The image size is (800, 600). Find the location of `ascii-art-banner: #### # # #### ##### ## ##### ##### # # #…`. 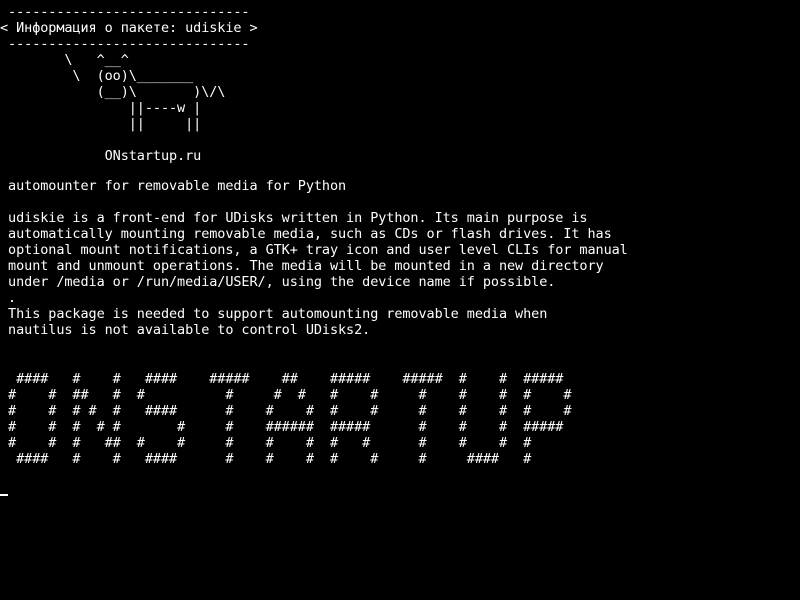

ascii-art-banner: #### # # #### ##### ## ##### ##### # # #… is located at coordinates (290, 419).